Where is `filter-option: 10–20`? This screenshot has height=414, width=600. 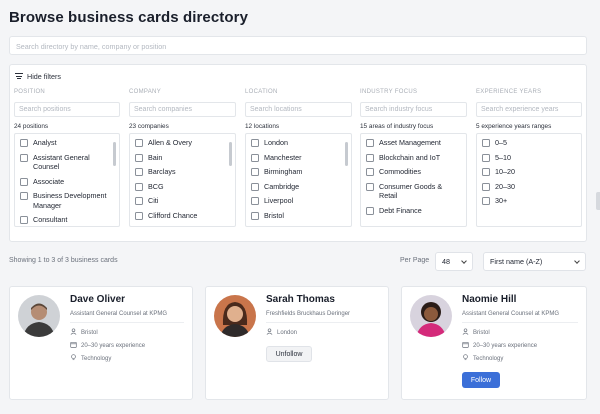
filter-option: 10–20 is located at coordinates (529, 172).